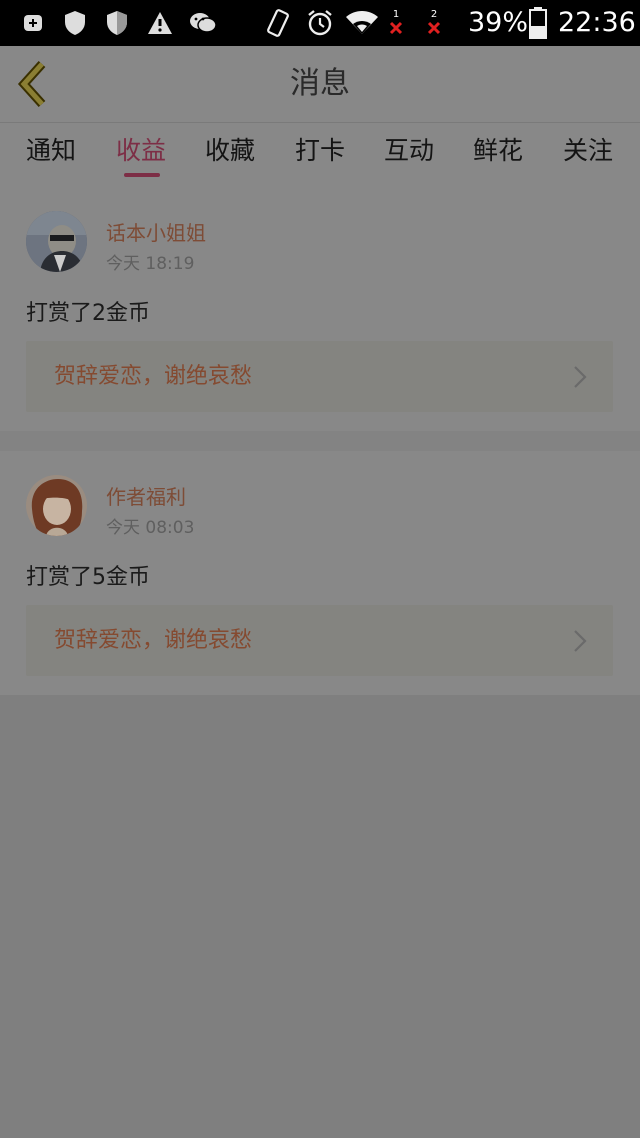  What do you see at coordinates (150, 264) in the screenshot?
I see `timestamp: 今天 18:19` at bounding box center [150, 264].